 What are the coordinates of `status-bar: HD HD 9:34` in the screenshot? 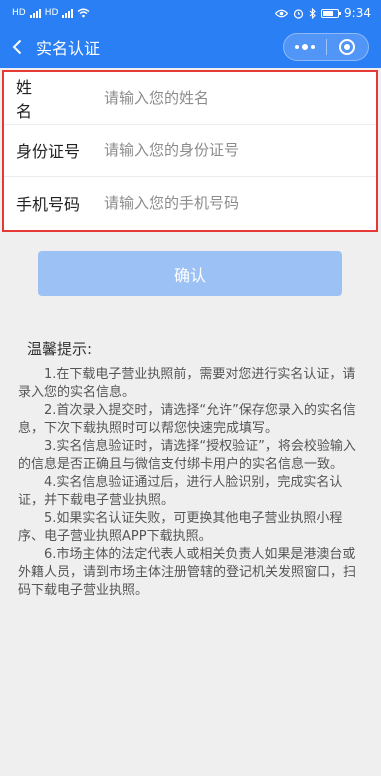 It's located at (190, 13).